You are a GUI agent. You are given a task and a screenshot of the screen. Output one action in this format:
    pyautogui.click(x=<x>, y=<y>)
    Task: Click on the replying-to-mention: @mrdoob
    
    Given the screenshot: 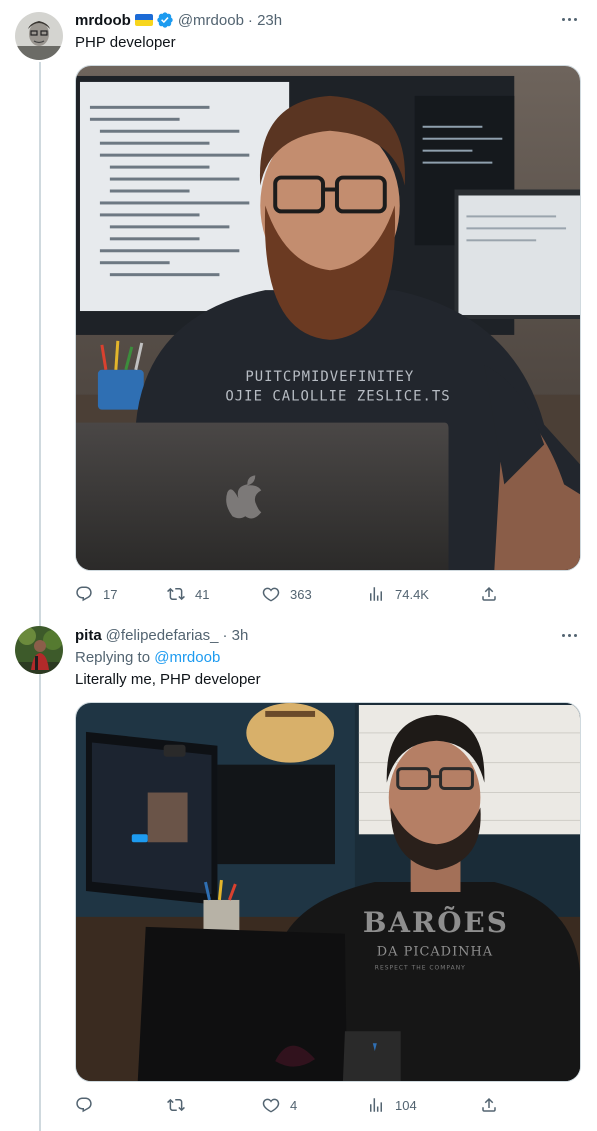 What is the action you would take?
    pyautogui.click(x=187, y=657)
    